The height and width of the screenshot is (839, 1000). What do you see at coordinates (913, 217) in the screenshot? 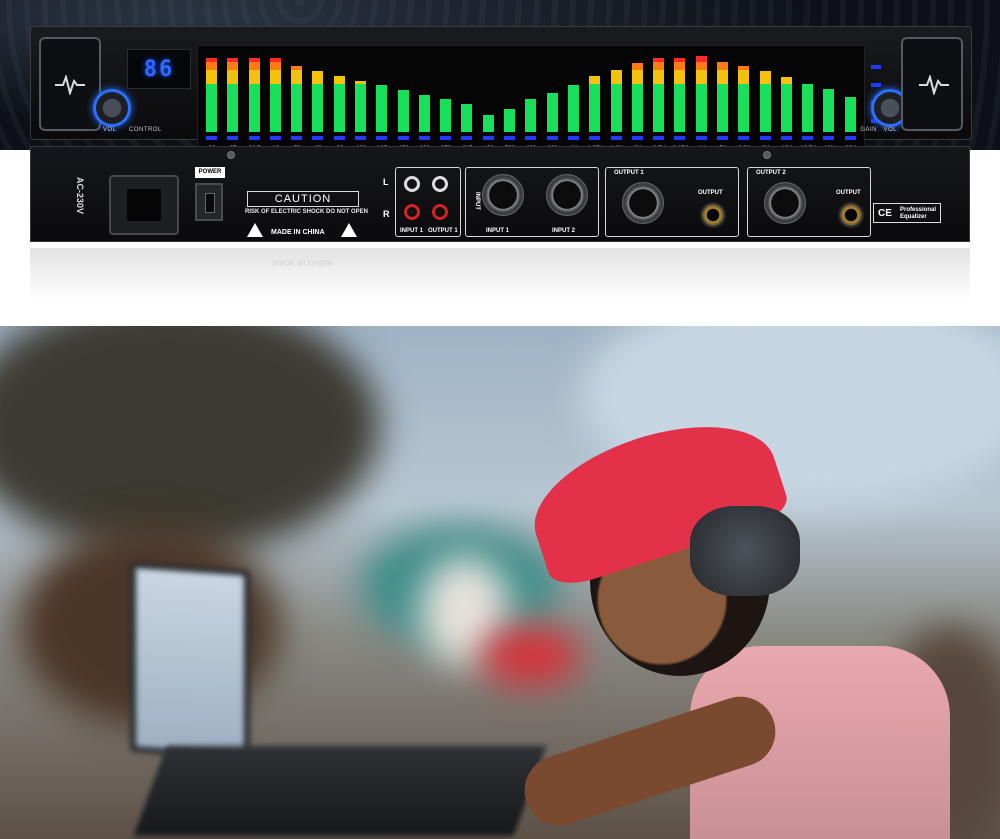
I see `cert-line-2: Equalizer` at bounding box center [913, 217].